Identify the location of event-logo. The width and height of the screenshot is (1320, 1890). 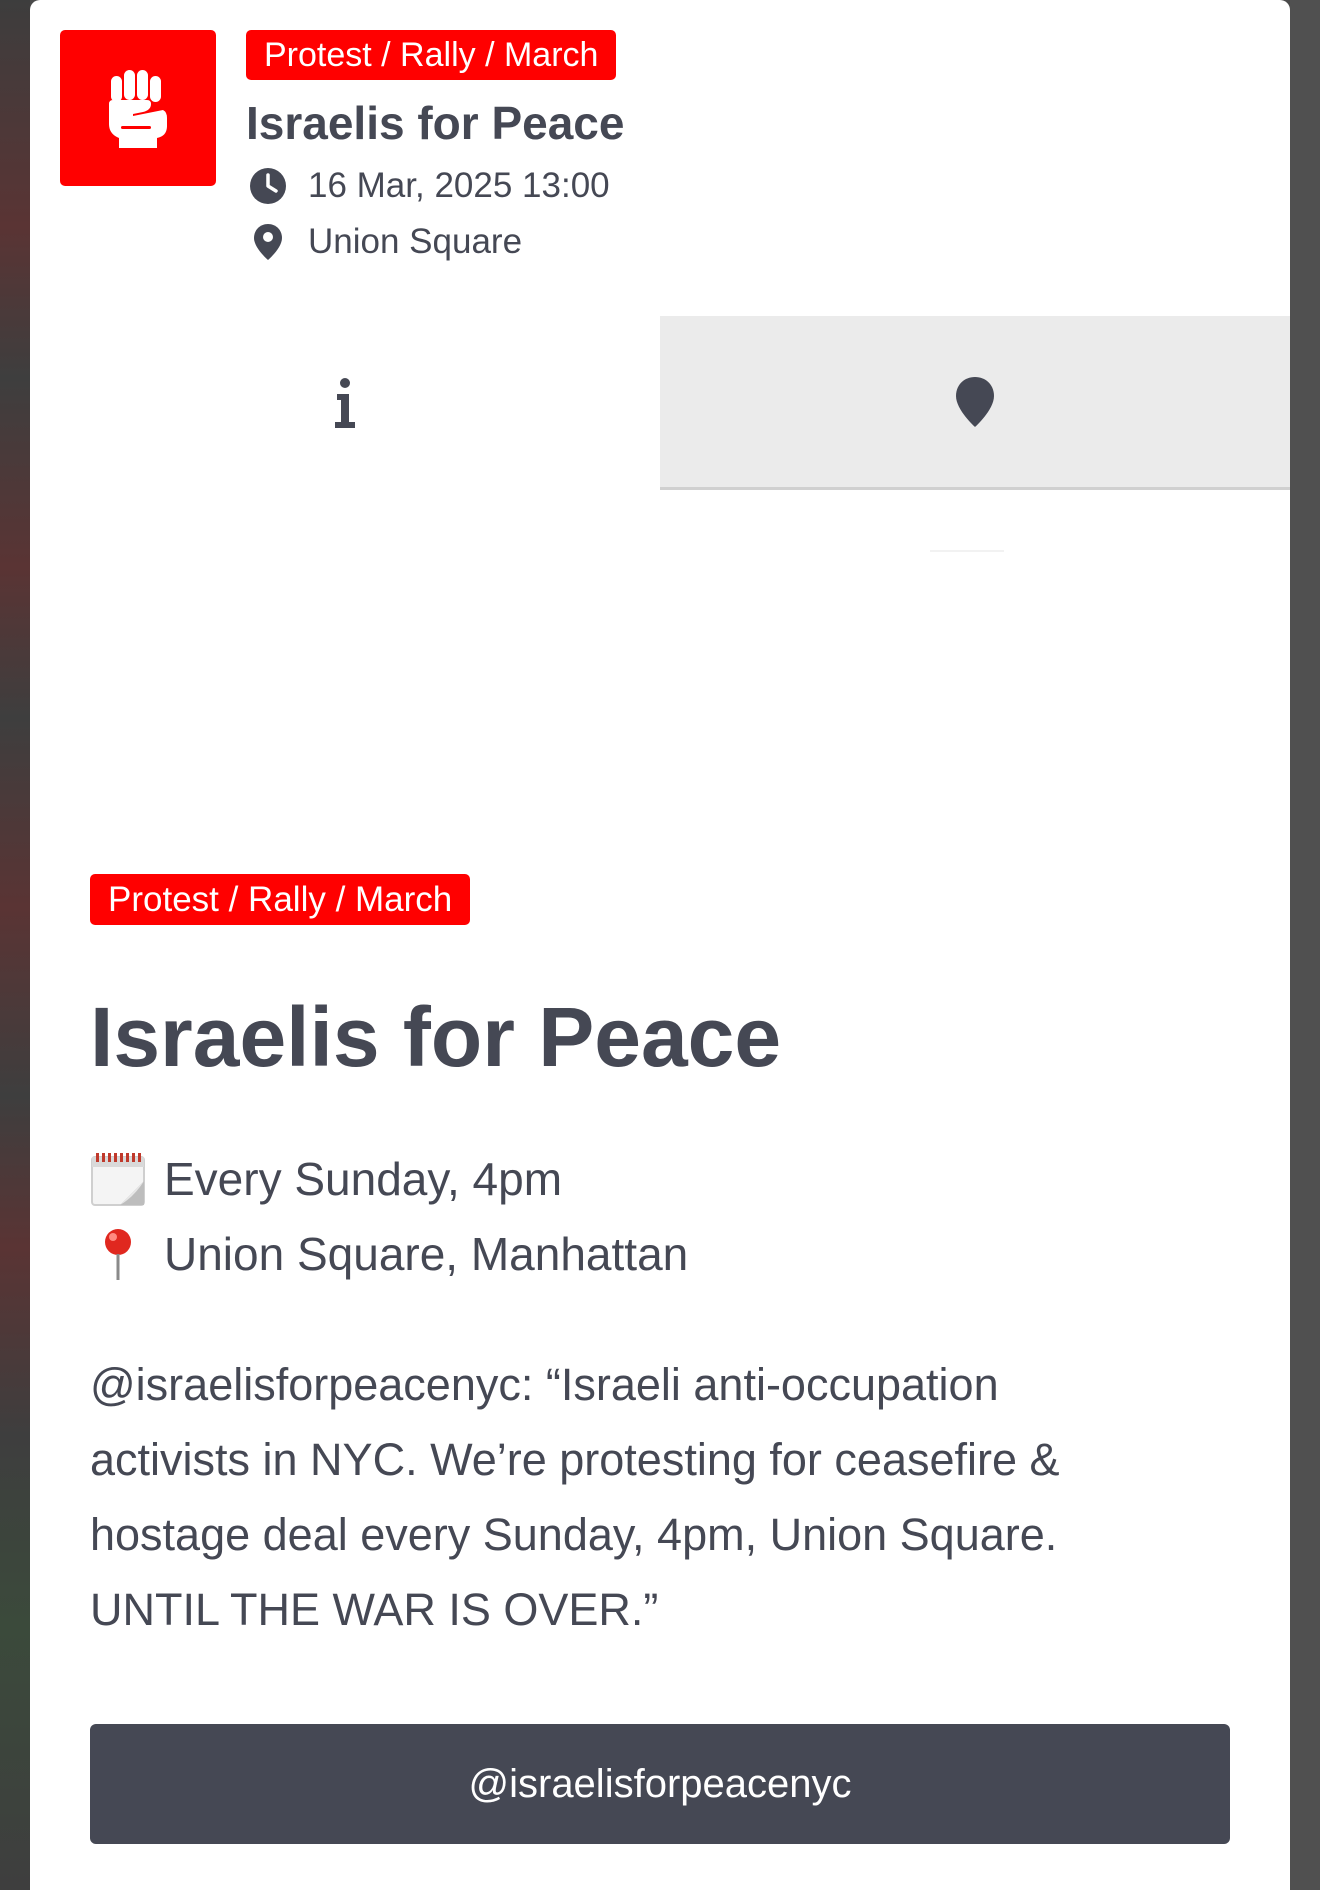
(138, 108).